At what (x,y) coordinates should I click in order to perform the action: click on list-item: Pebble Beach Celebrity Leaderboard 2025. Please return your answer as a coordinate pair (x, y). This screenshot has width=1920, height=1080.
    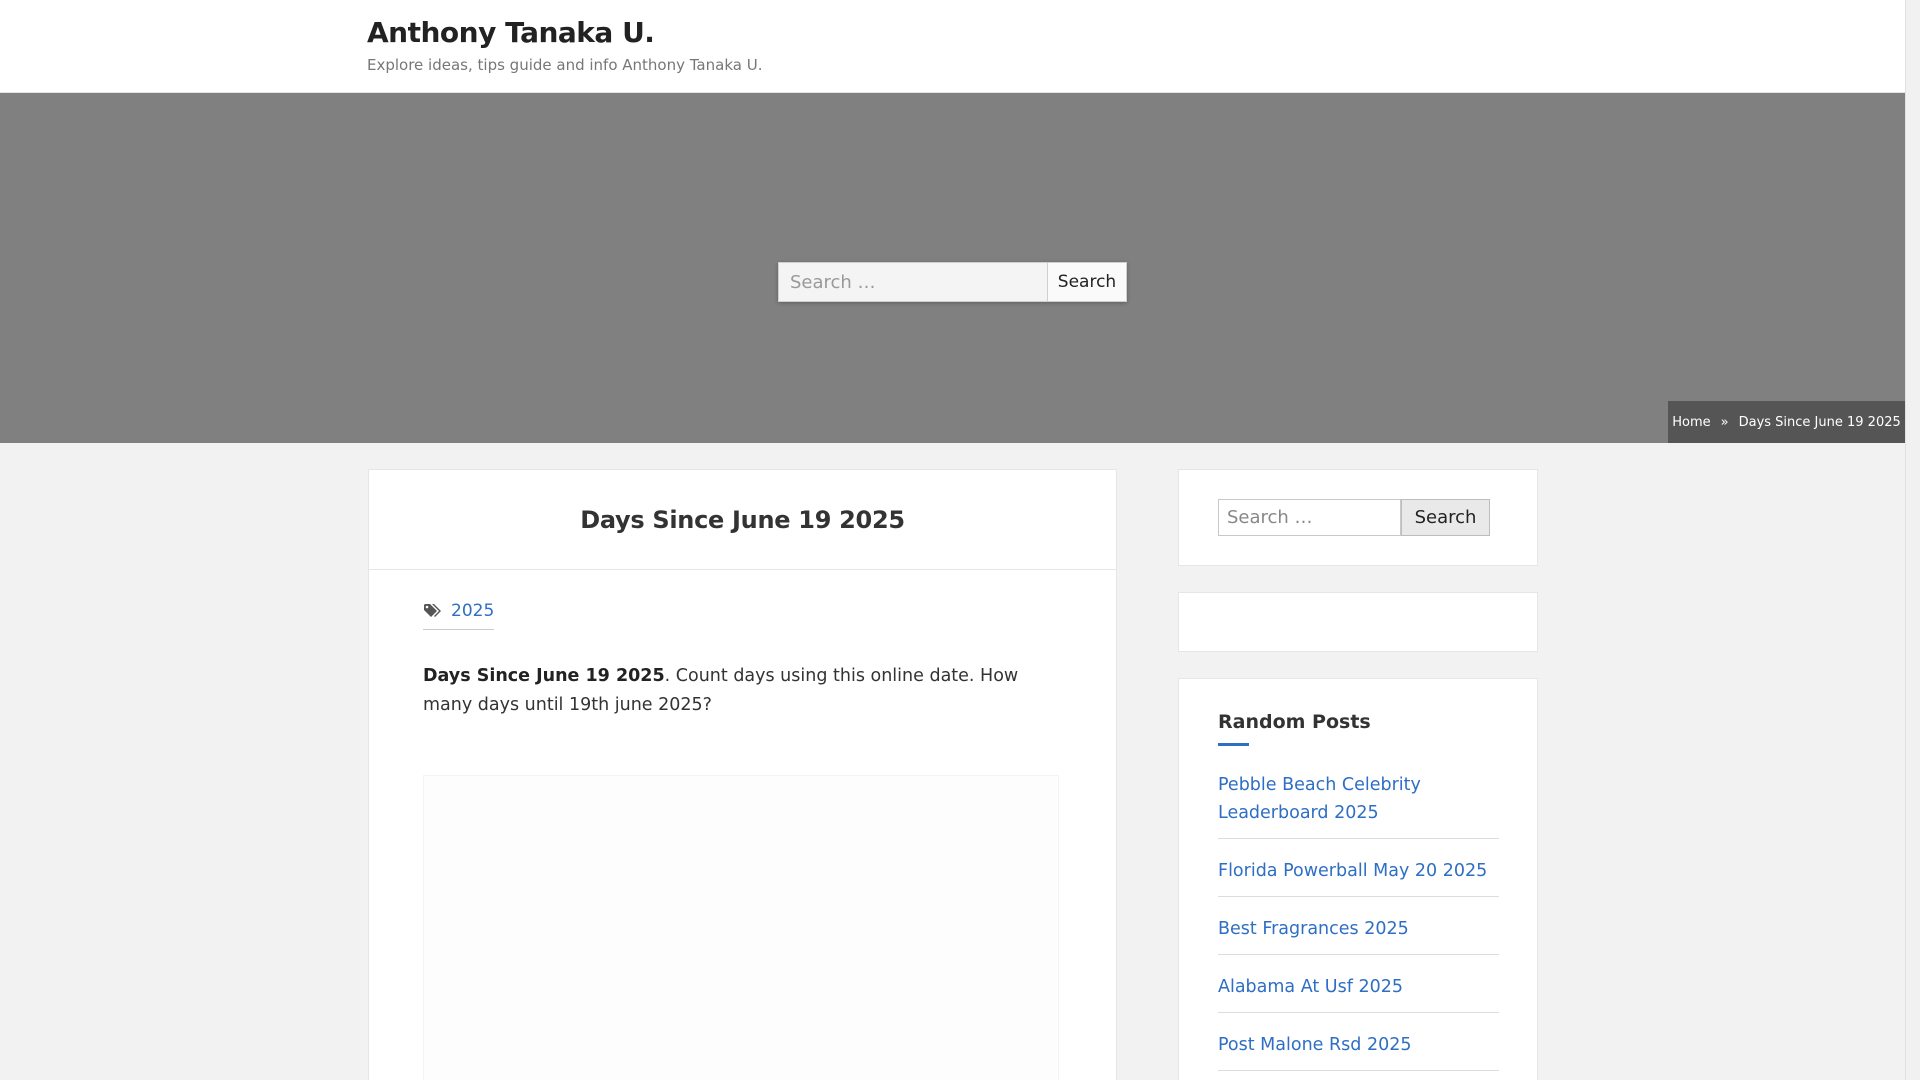
    Looking at the image, I should click on (1358, 801).